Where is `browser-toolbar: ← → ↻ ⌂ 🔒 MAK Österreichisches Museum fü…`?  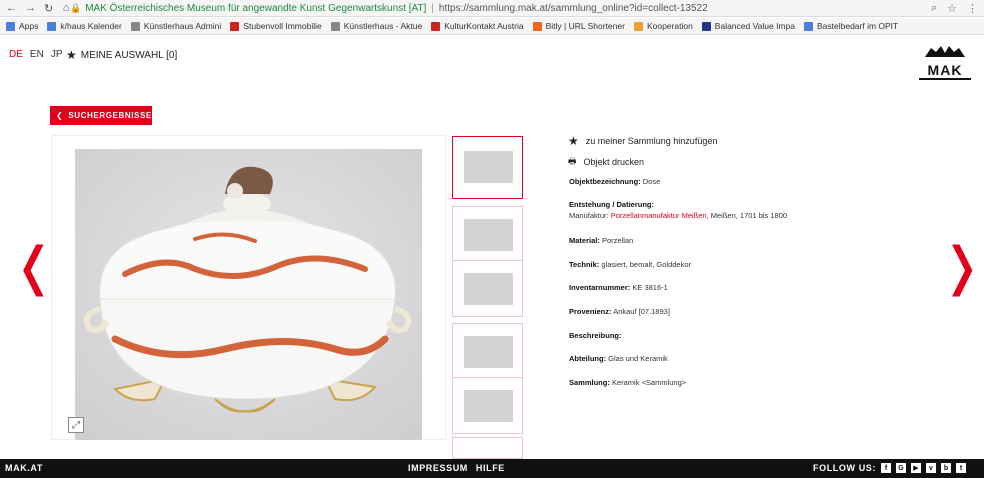
browser-toolbar: ← → ↻ ⌂ 🔒 MAK Österreichisches Museum fü… is located at coordinates (492, 8).